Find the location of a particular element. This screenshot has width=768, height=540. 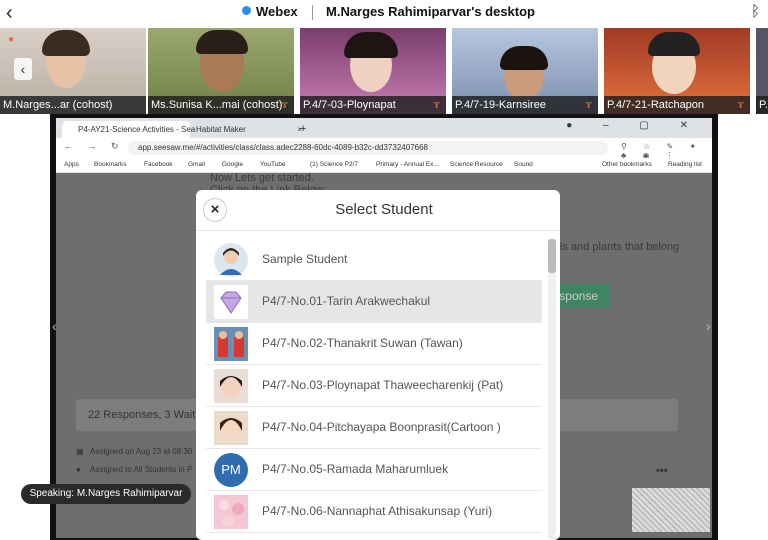

webex-app-label: Webex is located at coordinates (270, 11).